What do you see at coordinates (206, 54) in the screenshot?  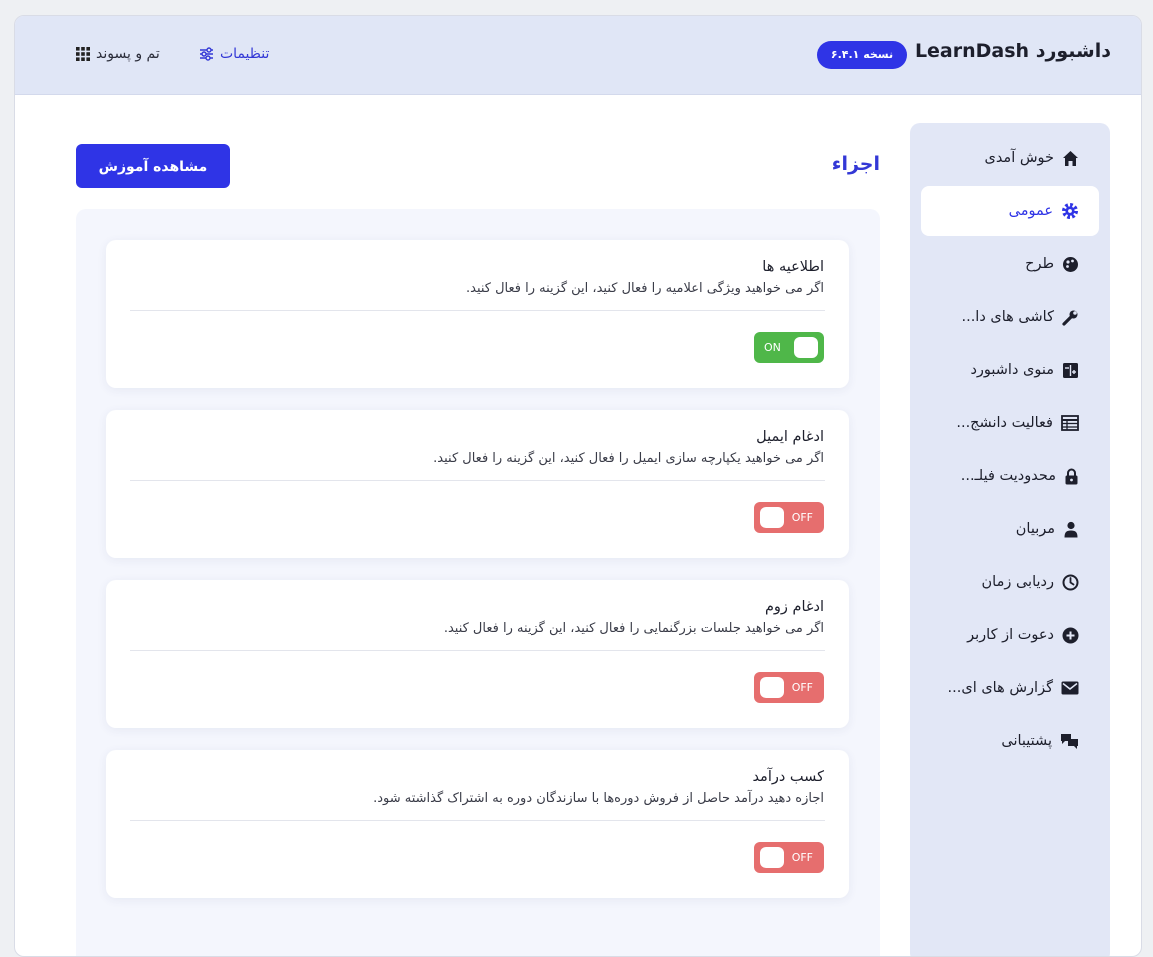 I see `sliders-icon` at bounding box center [206, 54].